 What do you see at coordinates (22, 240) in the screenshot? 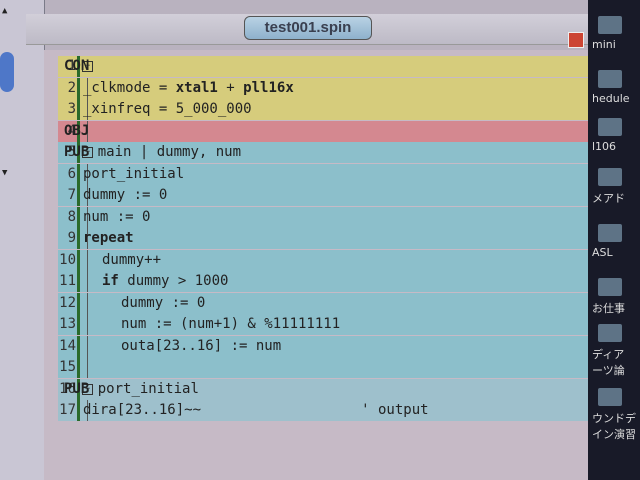
I see `side-panel: ▲ ▼` at bounding box center [22, 240].